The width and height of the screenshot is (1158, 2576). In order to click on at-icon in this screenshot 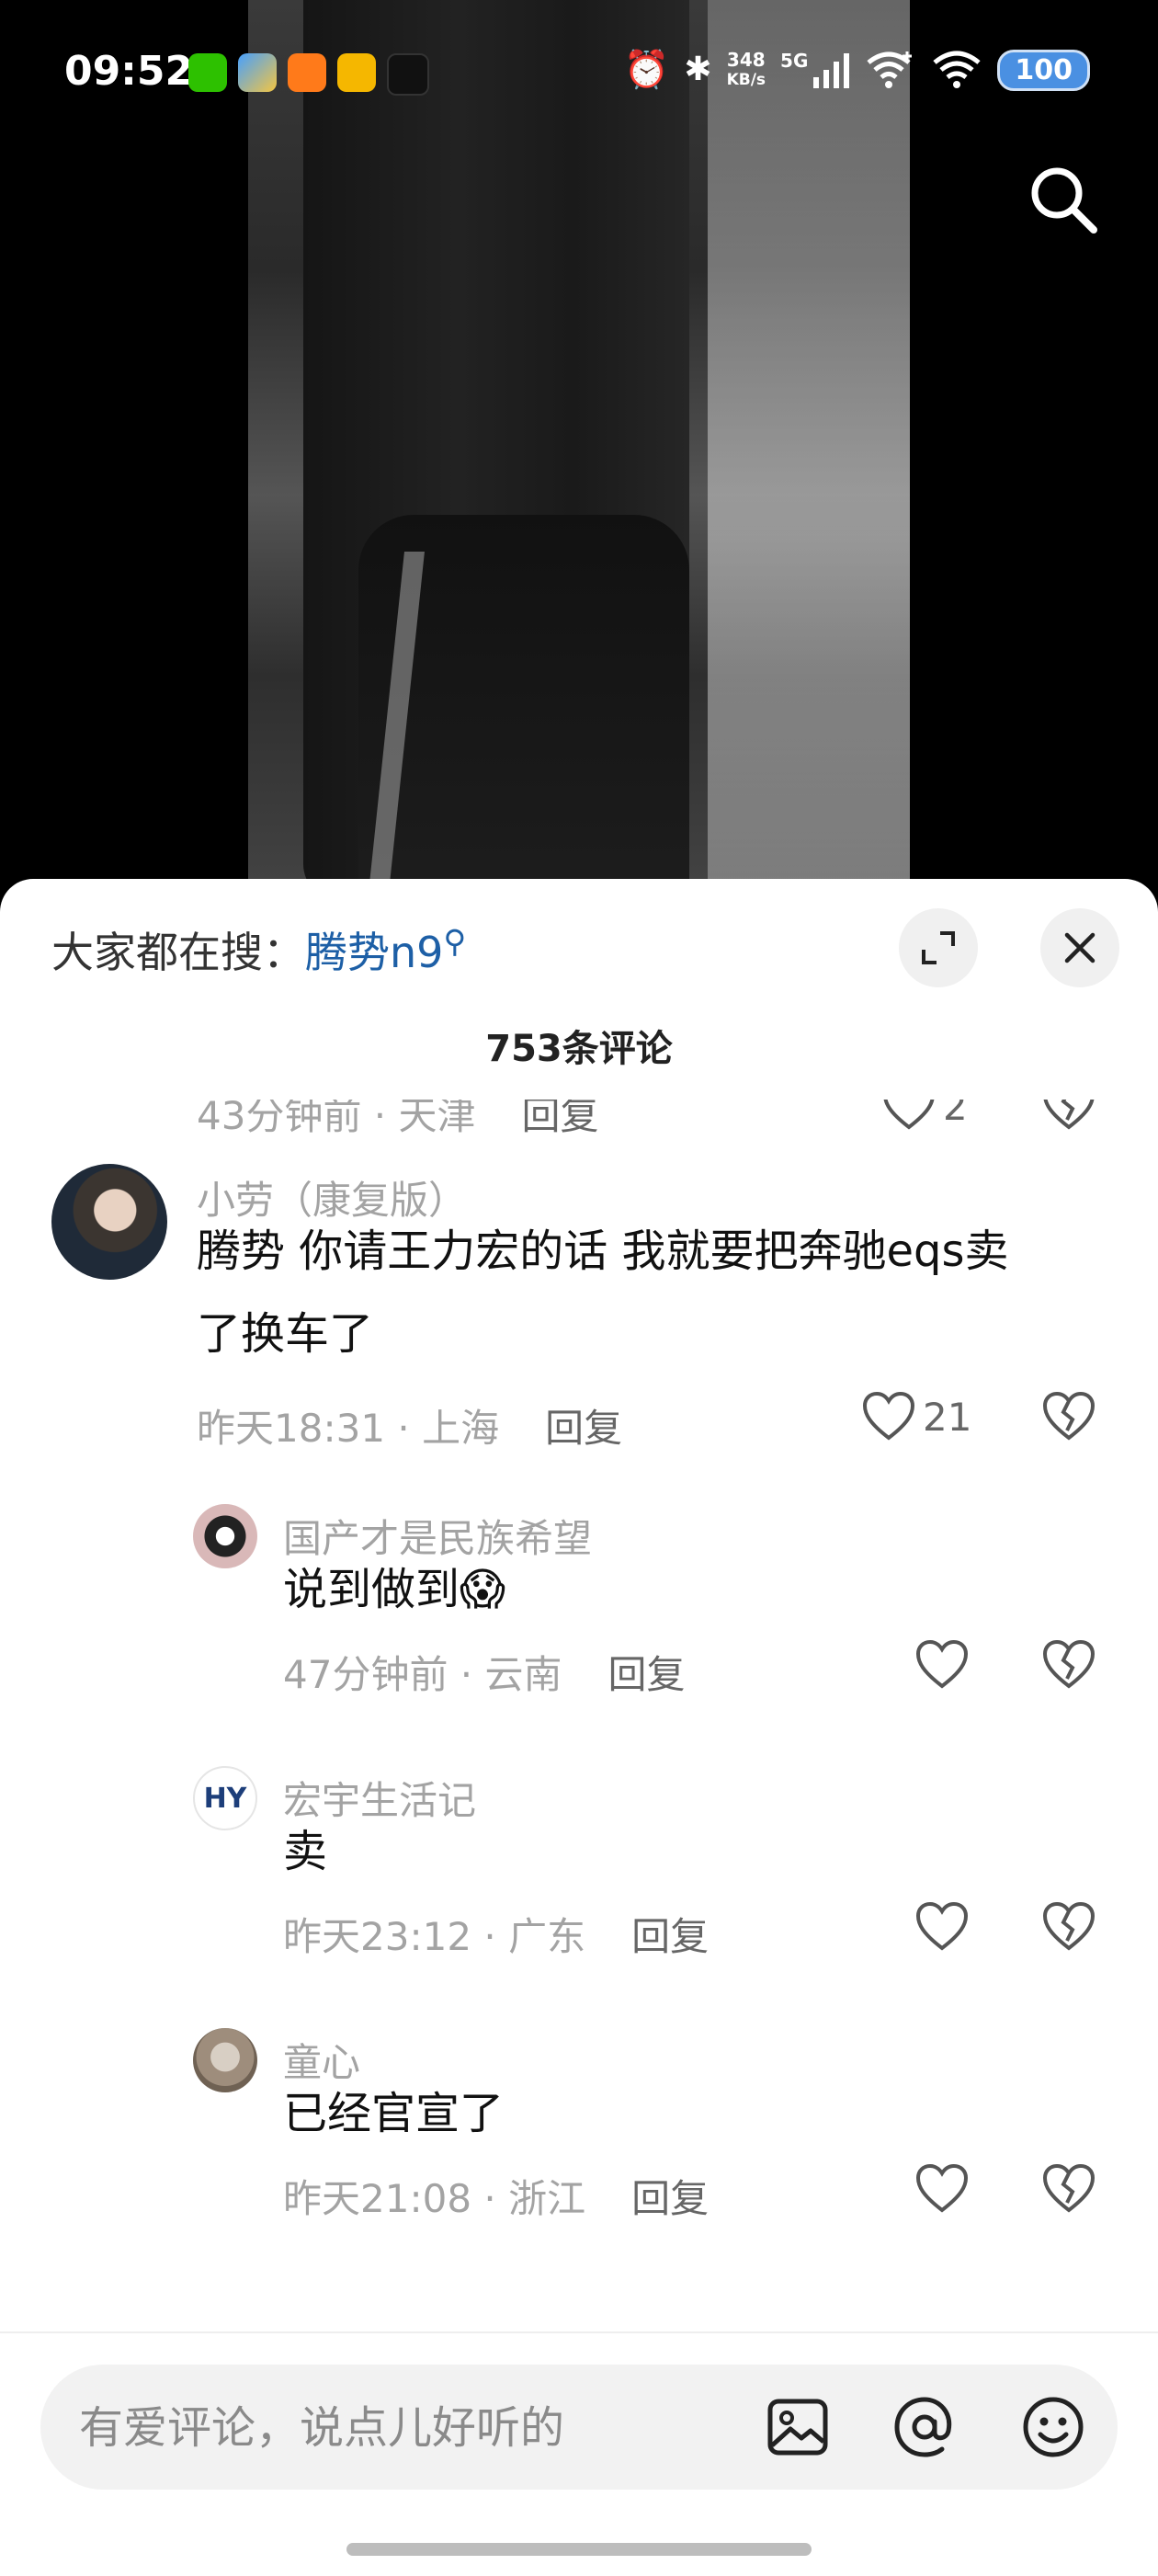, I will do `click(923, 2427)`.